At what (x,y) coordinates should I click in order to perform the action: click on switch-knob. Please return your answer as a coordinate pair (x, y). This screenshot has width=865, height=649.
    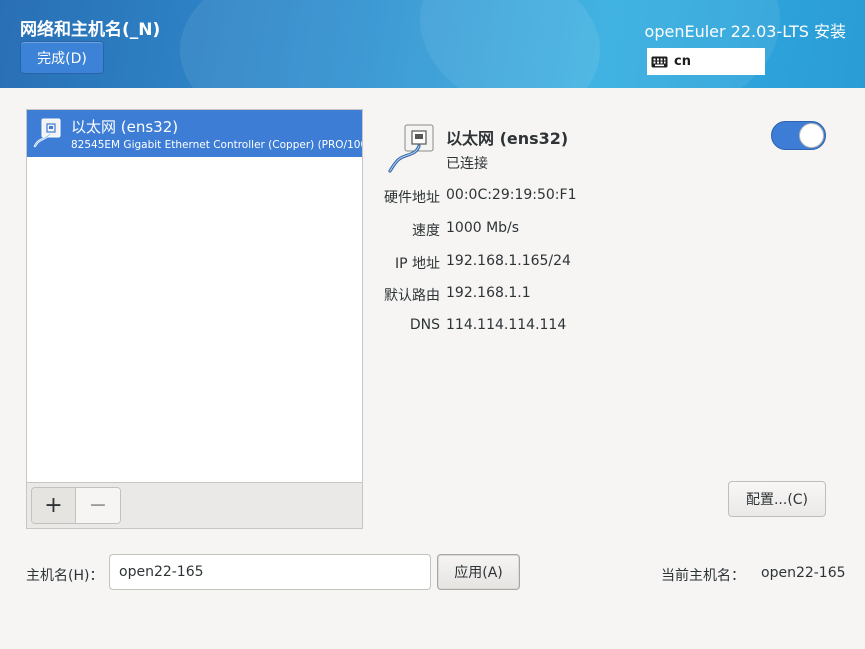
    Looking at the image, I should click on (811, 135).